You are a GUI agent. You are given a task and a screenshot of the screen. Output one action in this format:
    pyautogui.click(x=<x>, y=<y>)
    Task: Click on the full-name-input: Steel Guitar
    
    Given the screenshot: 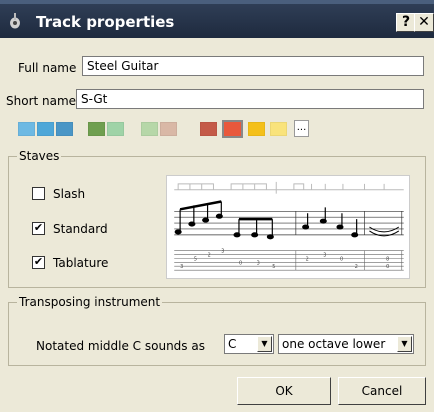 What is the action you would take?
    pyautogui.click(x=253, y=66)
    